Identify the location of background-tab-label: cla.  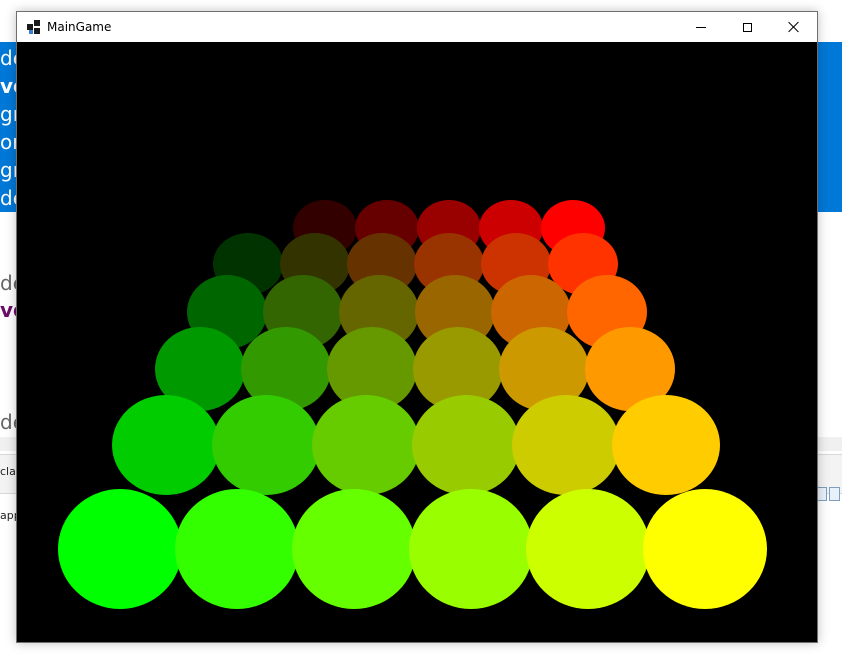
(8, 471).